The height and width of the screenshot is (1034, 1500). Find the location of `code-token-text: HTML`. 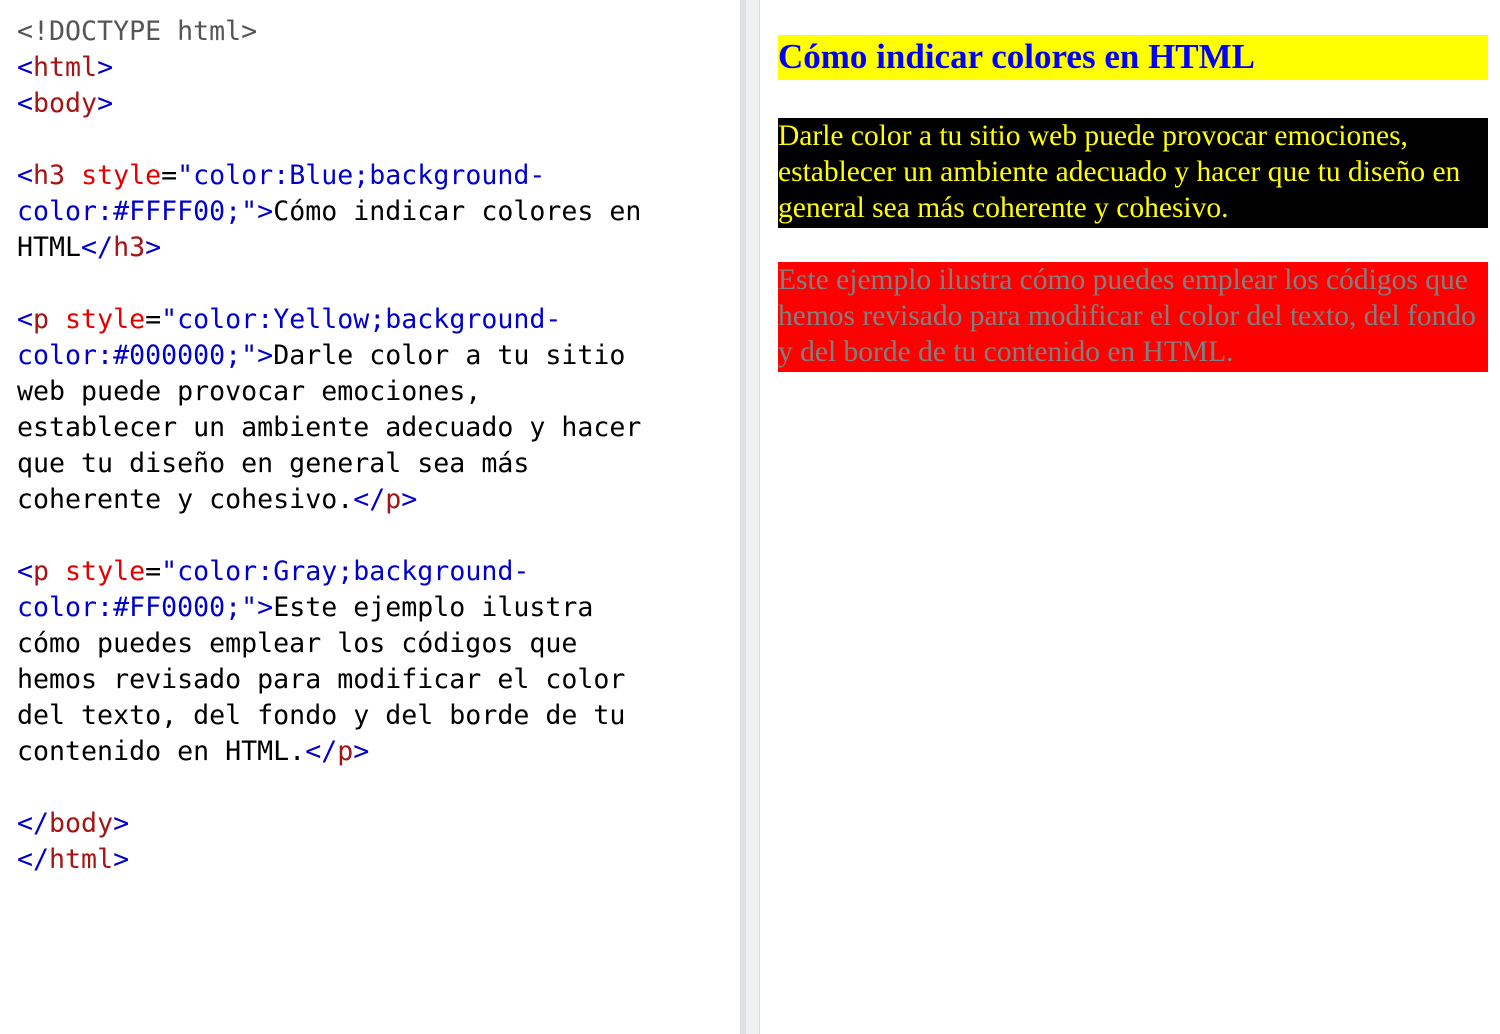

code-token-text: HTML is located at coordinates (49, 247).